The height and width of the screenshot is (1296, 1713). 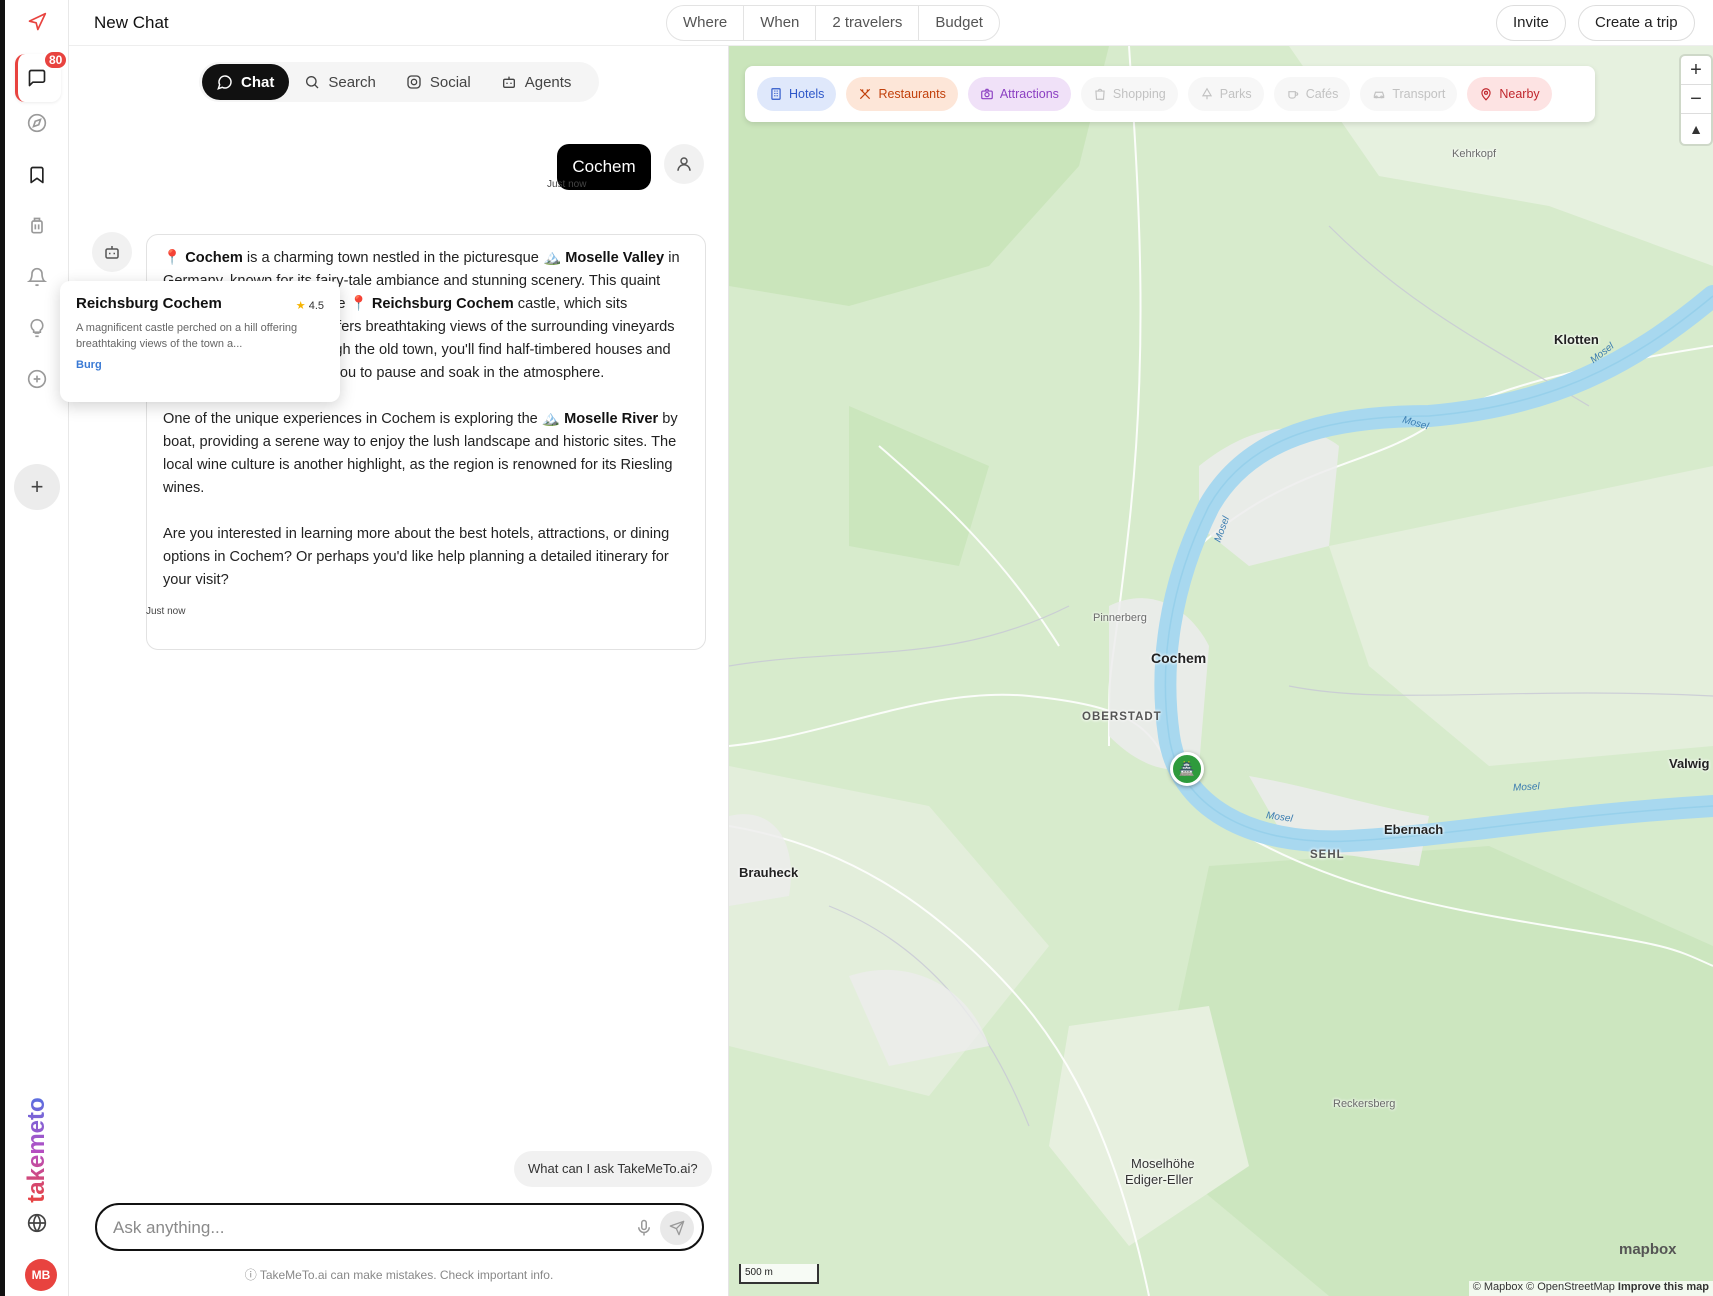 I want to click on category-label: Restaurants, so click(x=912, y=94).